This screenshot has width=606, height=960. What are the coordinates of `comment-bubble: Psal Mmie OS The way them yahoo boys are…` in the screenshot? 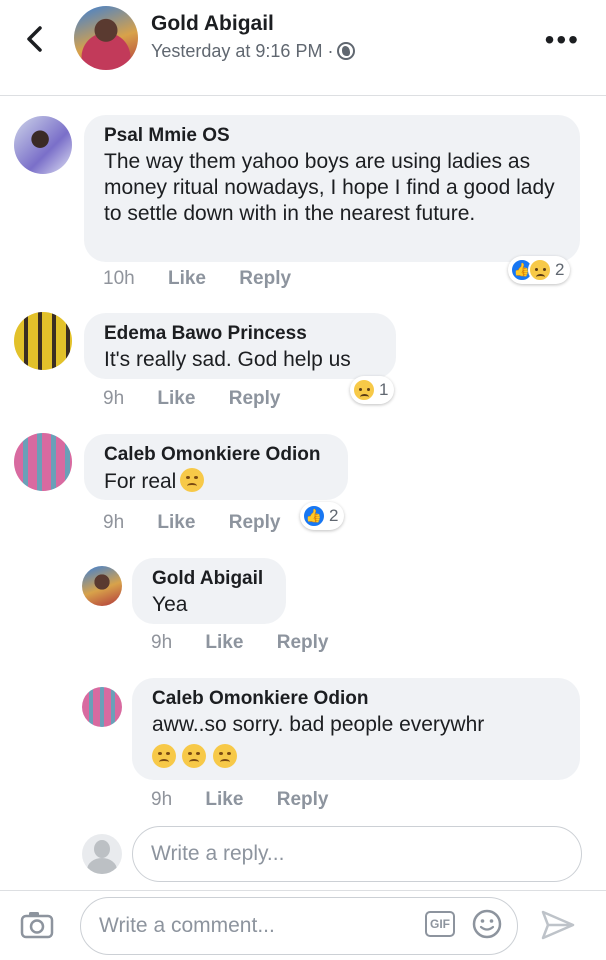 It's located at (332, 188).